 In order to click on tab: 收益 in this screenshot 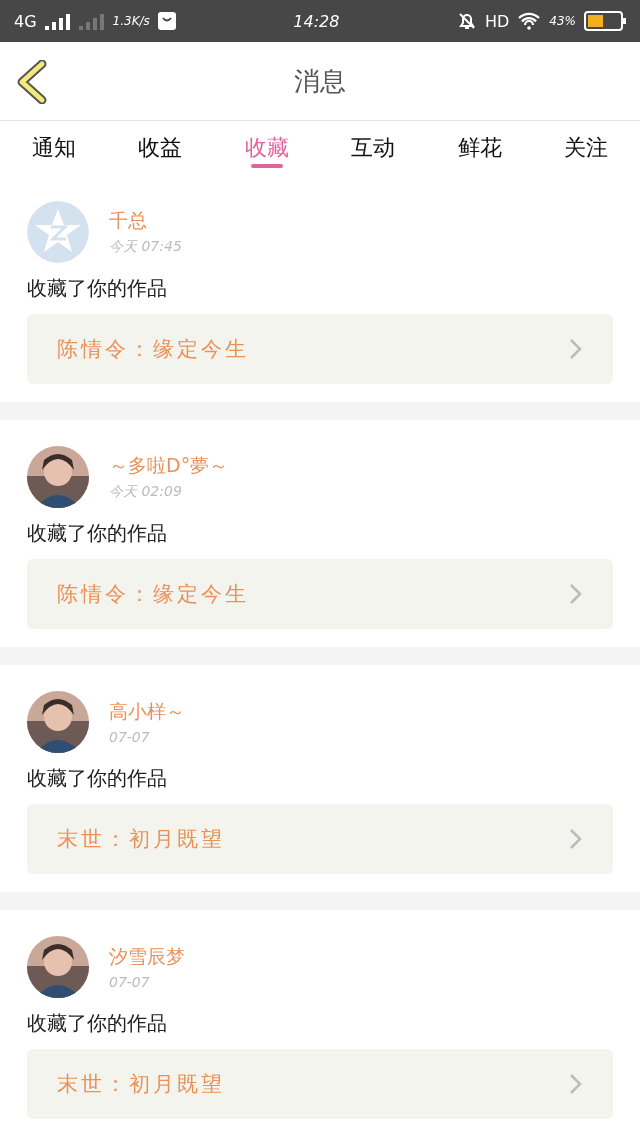, I will do `click(160, 148)`.